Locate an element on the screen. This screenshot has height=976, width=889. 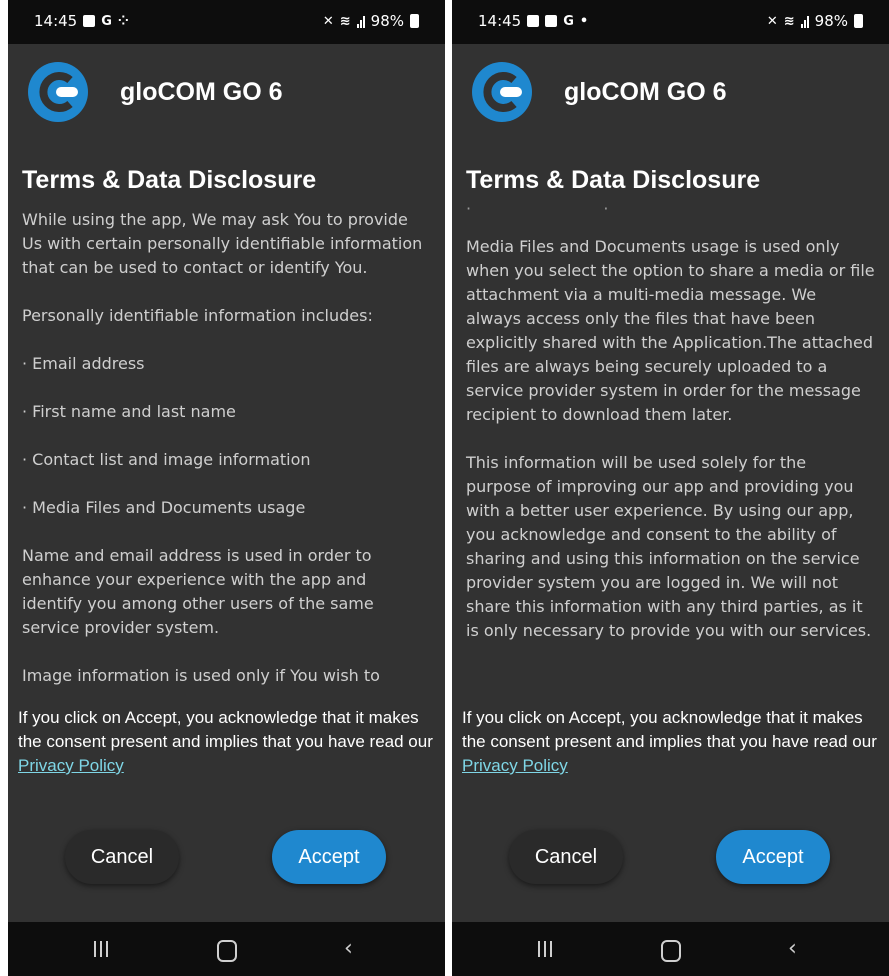
status-bar: 14:45 G ⁘ ✕ ≋ 98% is located at coordinates (226, 22).